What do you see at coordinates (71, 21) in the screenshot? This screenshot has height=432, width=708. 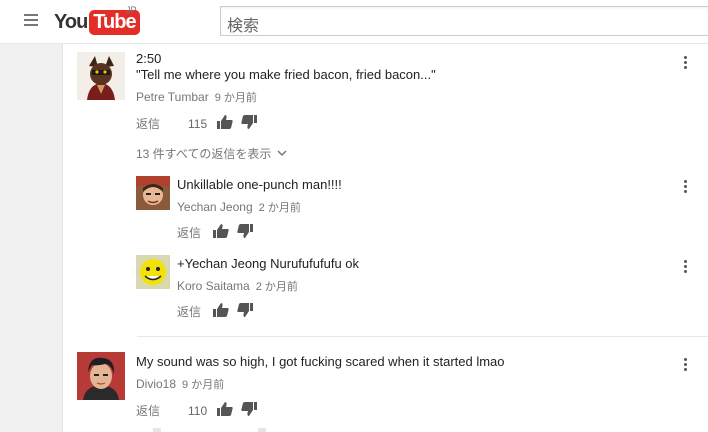 I see `logo-you-text: You` at bounding box center [71, 21].